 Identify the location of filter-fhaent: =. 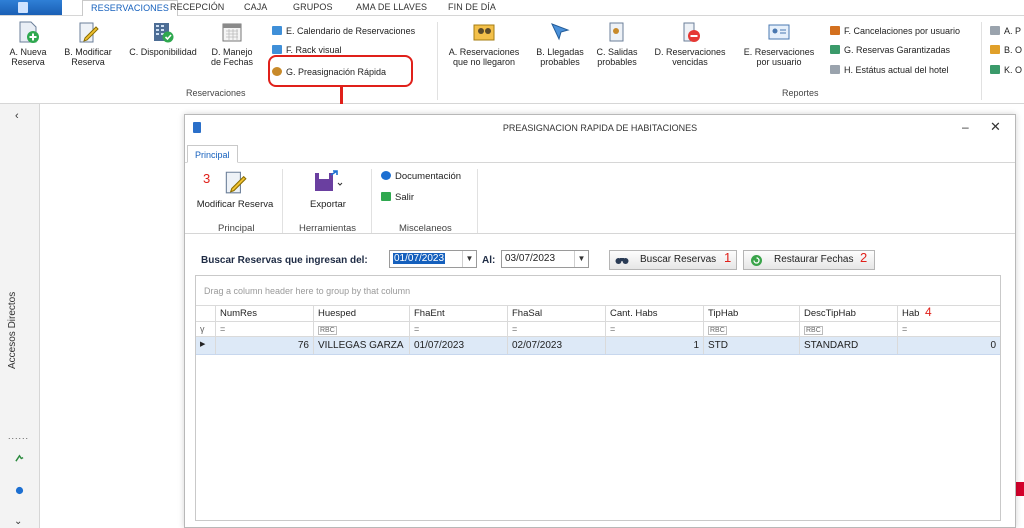
(459, 329).